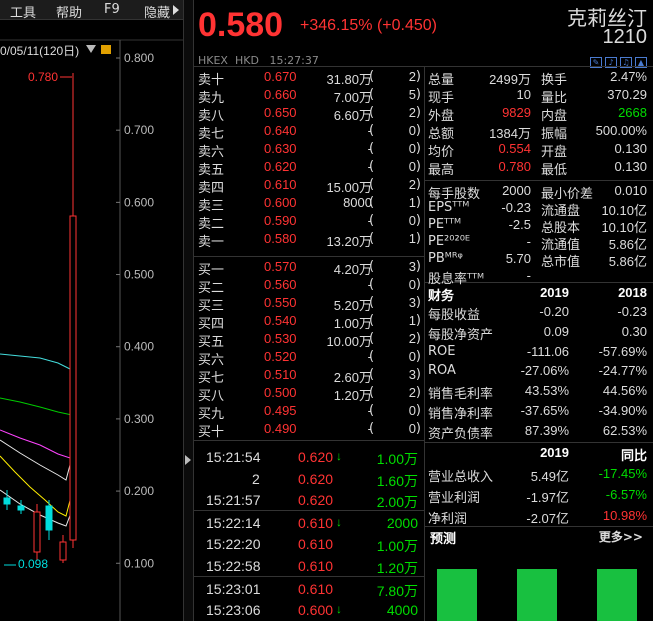 This screenshot has height=621, width=653. Describe the element at coordinates (442, 371) in the screenshot. I see `finance-label: ROA` at that location.